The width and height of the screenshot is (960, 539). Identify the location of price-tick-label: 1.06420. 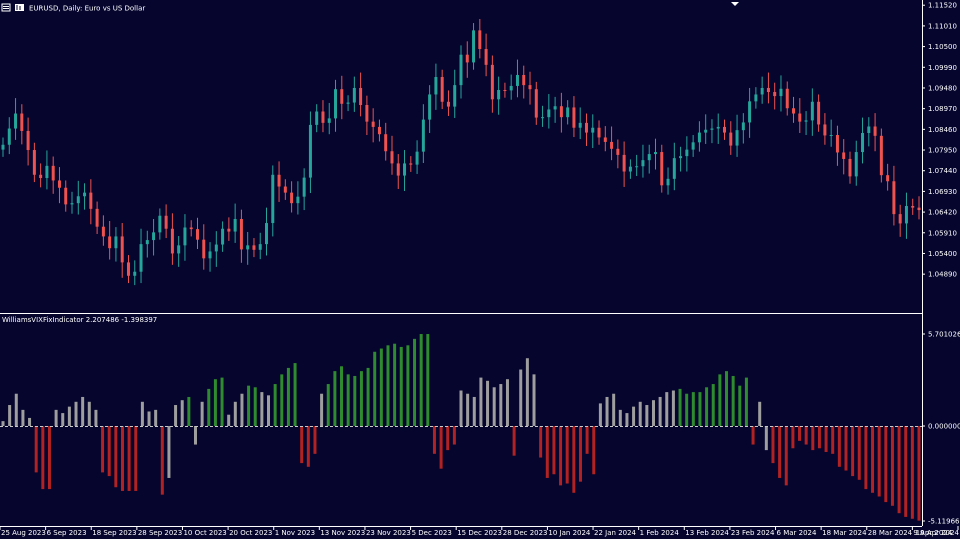
(942, 213).